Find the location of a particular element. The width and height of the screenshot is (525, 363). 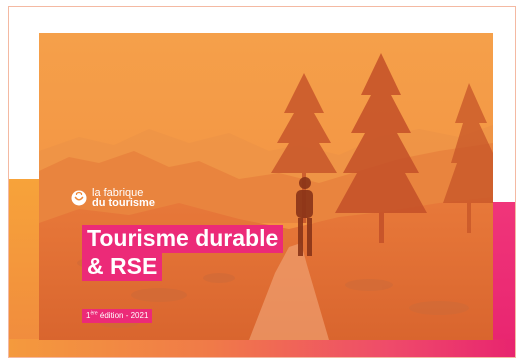

edition-badge: 1ère édition - 2021 is located at coordinates (117, 316).